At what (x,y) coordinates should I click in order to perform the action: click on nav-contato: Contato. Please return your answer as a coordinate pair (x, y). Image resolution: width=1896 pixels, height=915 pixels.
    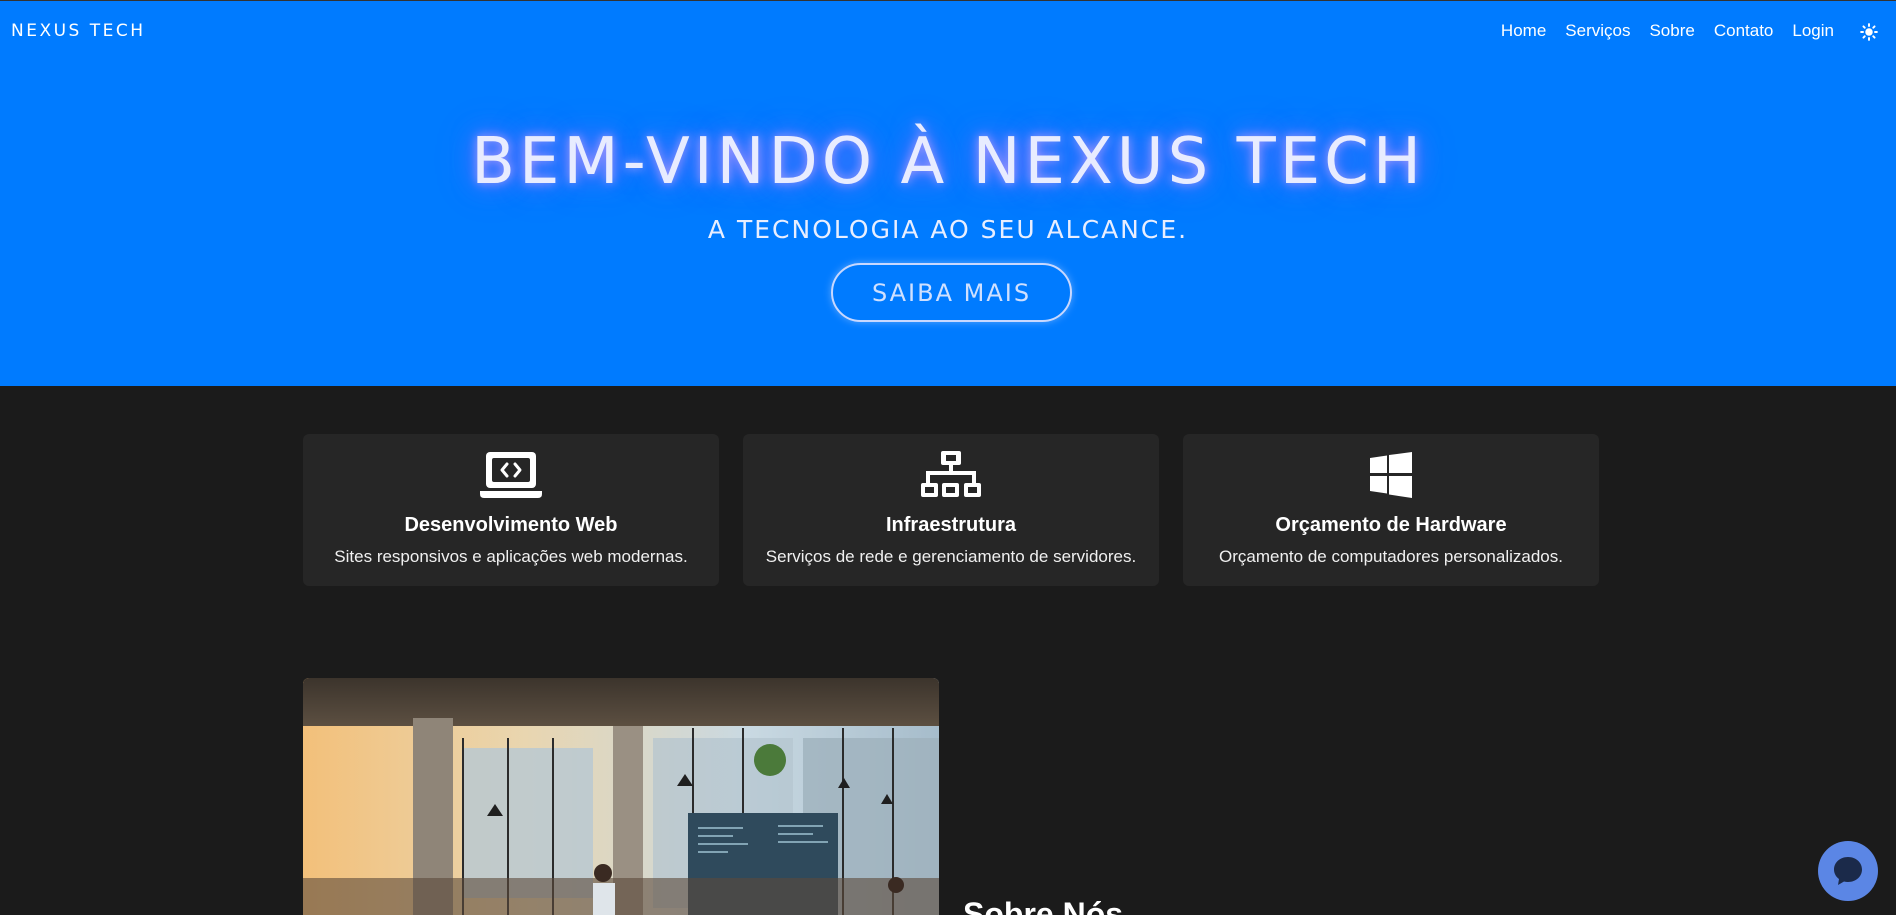
    Looking at the image, I should click on (1744, 31).